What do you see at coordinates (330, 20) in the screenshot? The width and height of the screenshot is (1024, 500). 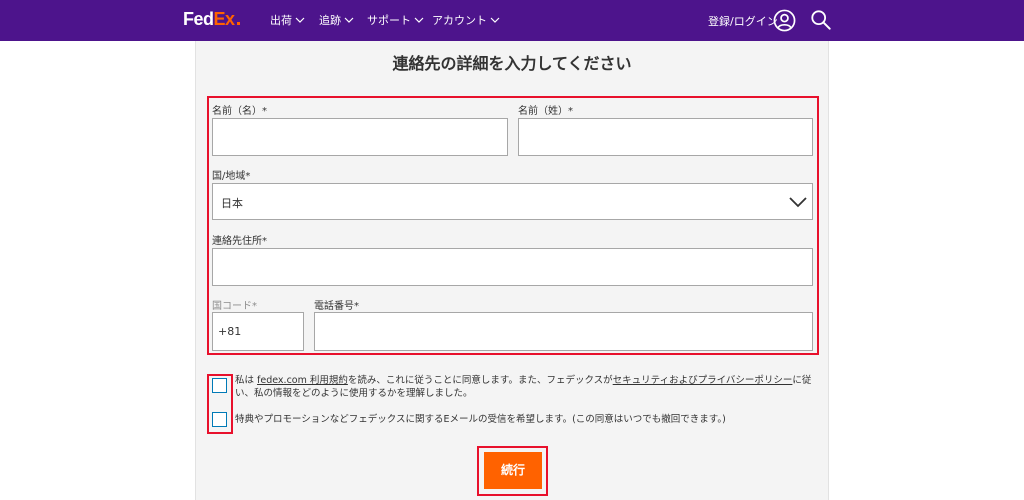 I see `nav-item-label: 追跡` at bounding box center [330, 20].